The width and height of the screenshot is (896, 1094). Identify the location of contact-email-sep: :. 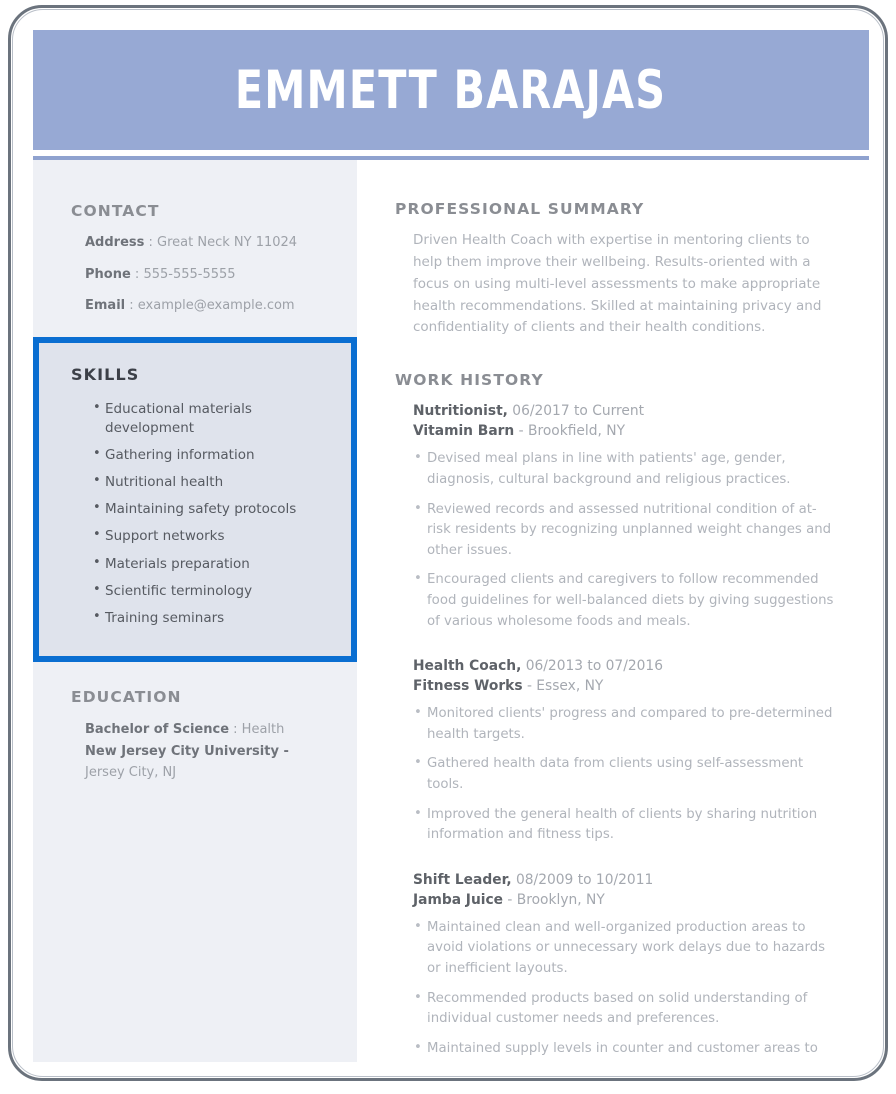
(131, 306).